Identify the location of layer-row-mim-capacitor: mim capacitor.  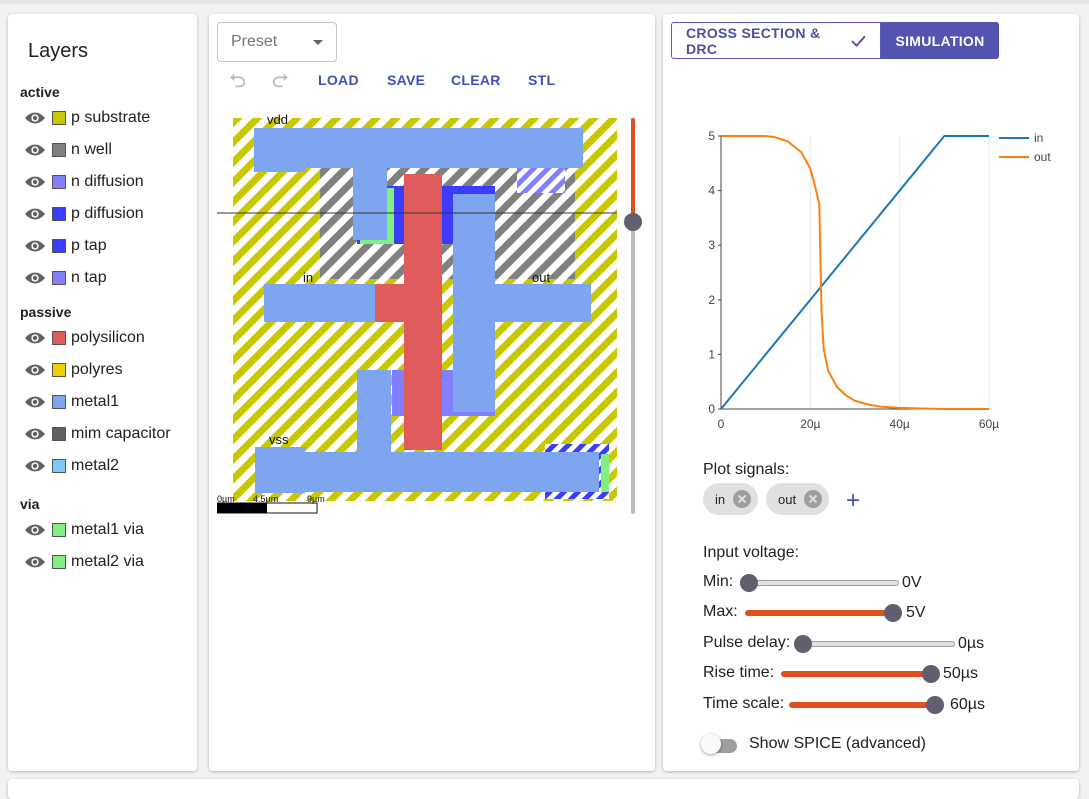
(97, 434).